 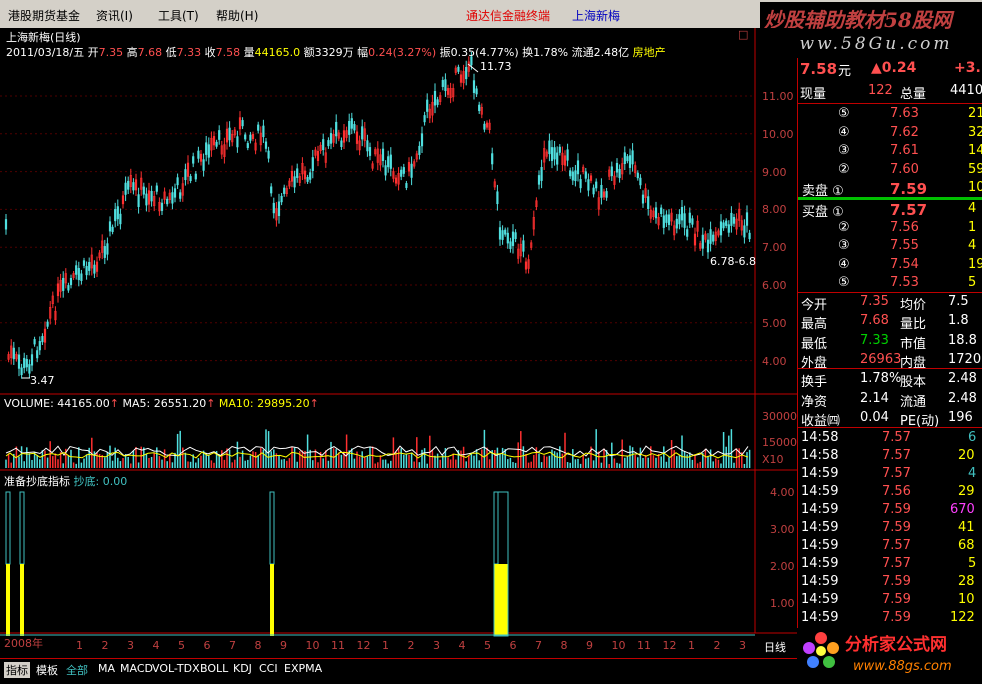 What do you see at coordinates (890, 171) in the screenshot?
I see `ask-row: ② 7.60 59` at bounding box center [890, 171].